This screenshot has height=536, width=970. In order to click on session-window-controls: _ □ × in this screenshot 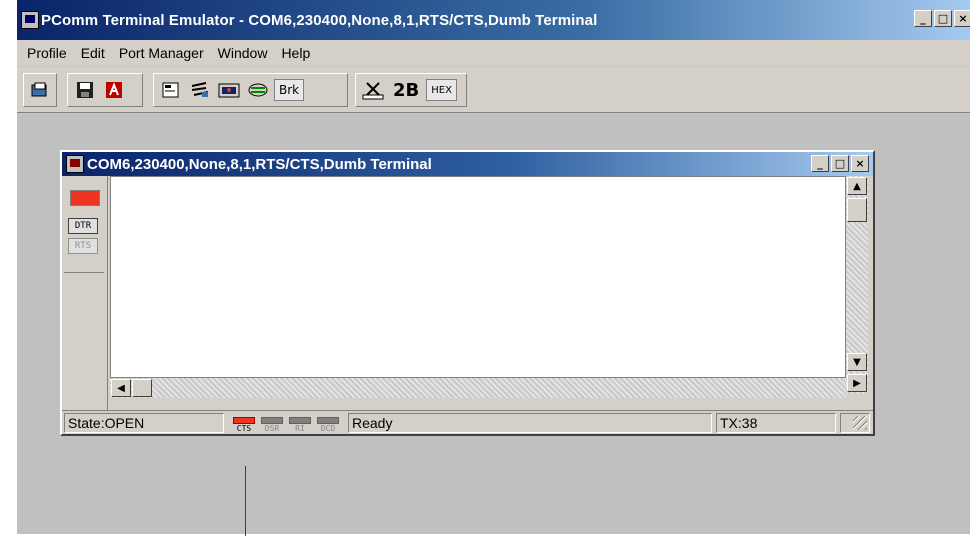, I will do `click(840, 163)`.